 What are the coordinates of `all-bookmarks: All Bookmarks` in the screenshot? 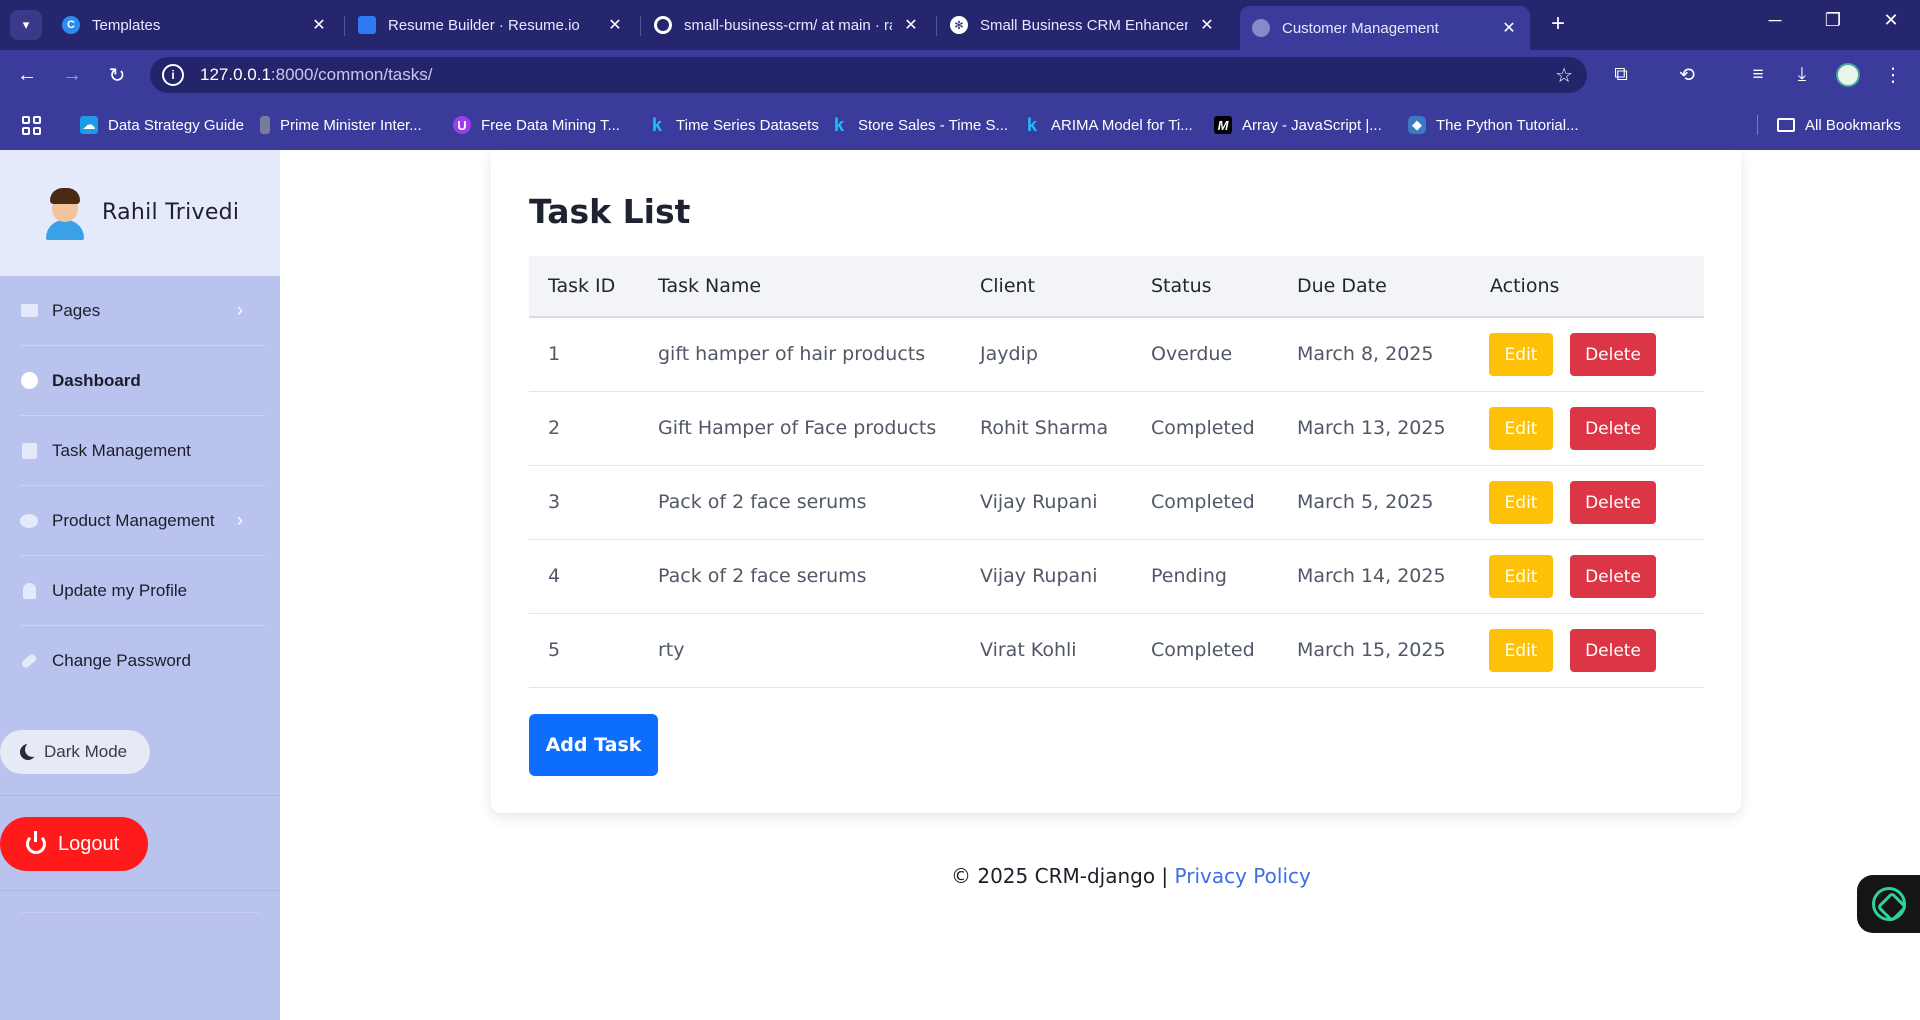 It's located at (1839, 125).